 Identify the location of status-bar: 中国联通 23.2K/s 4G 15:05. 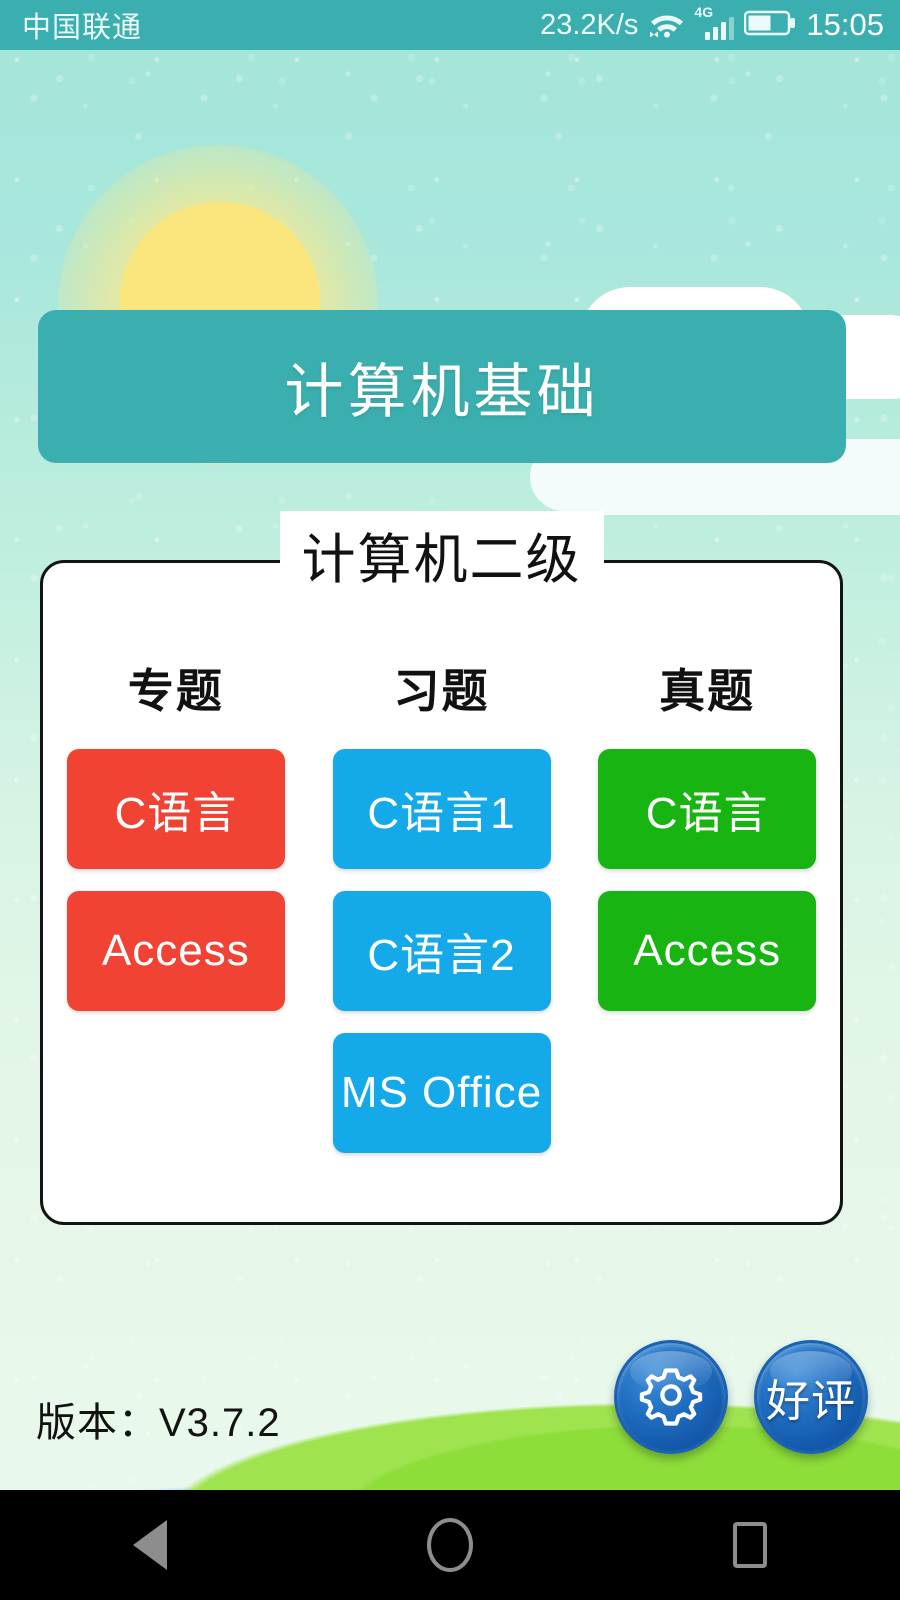
(450, 25).